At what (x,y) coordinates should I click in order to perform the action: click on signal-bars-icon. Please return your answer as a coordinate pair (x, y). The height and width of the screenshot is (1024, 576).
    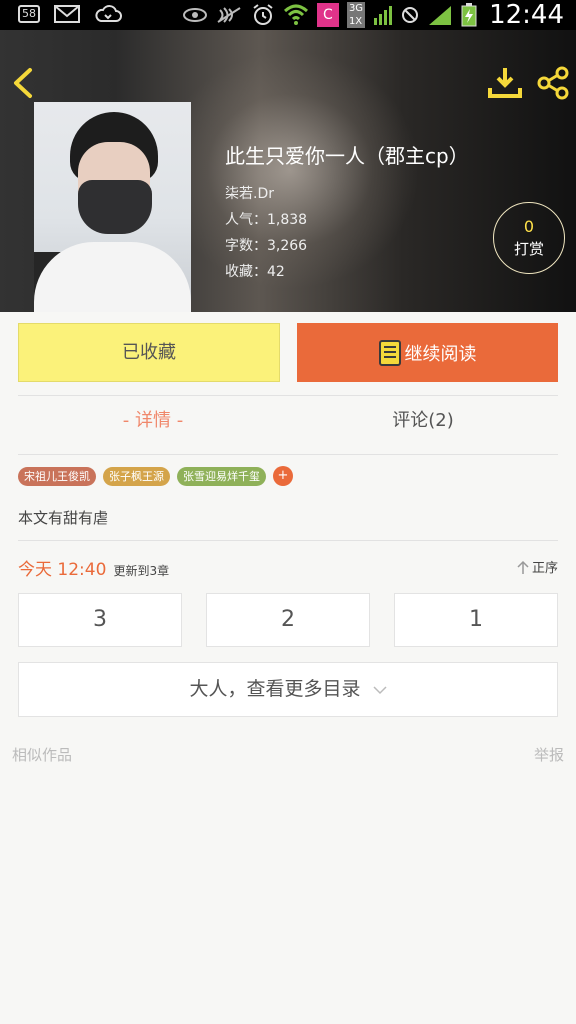
    Looking at the image, I should click on (383, 15).